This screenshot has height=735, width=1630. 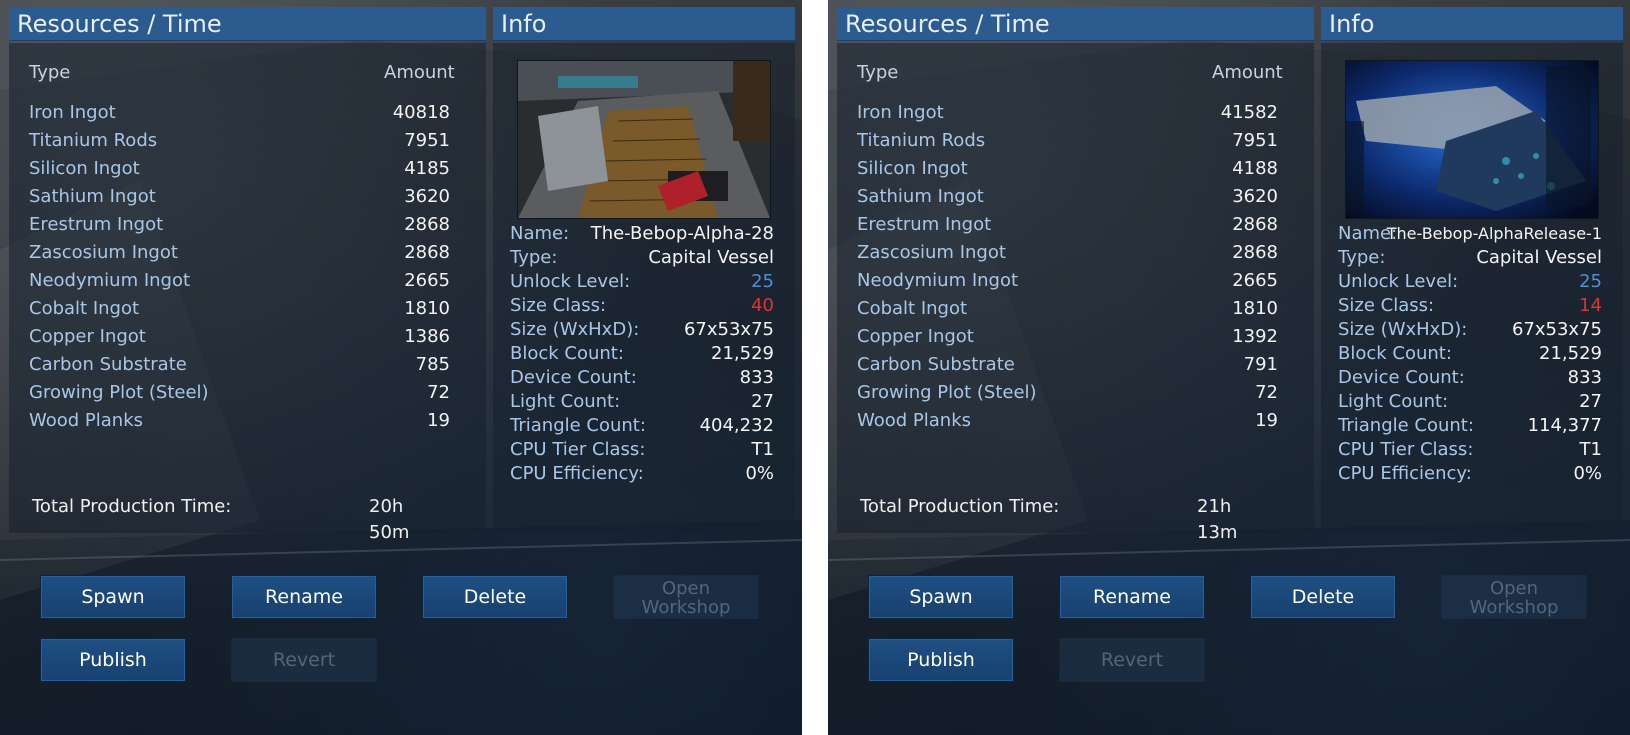 I want to click on resource-amount: 19, so click(x=438, y=420).